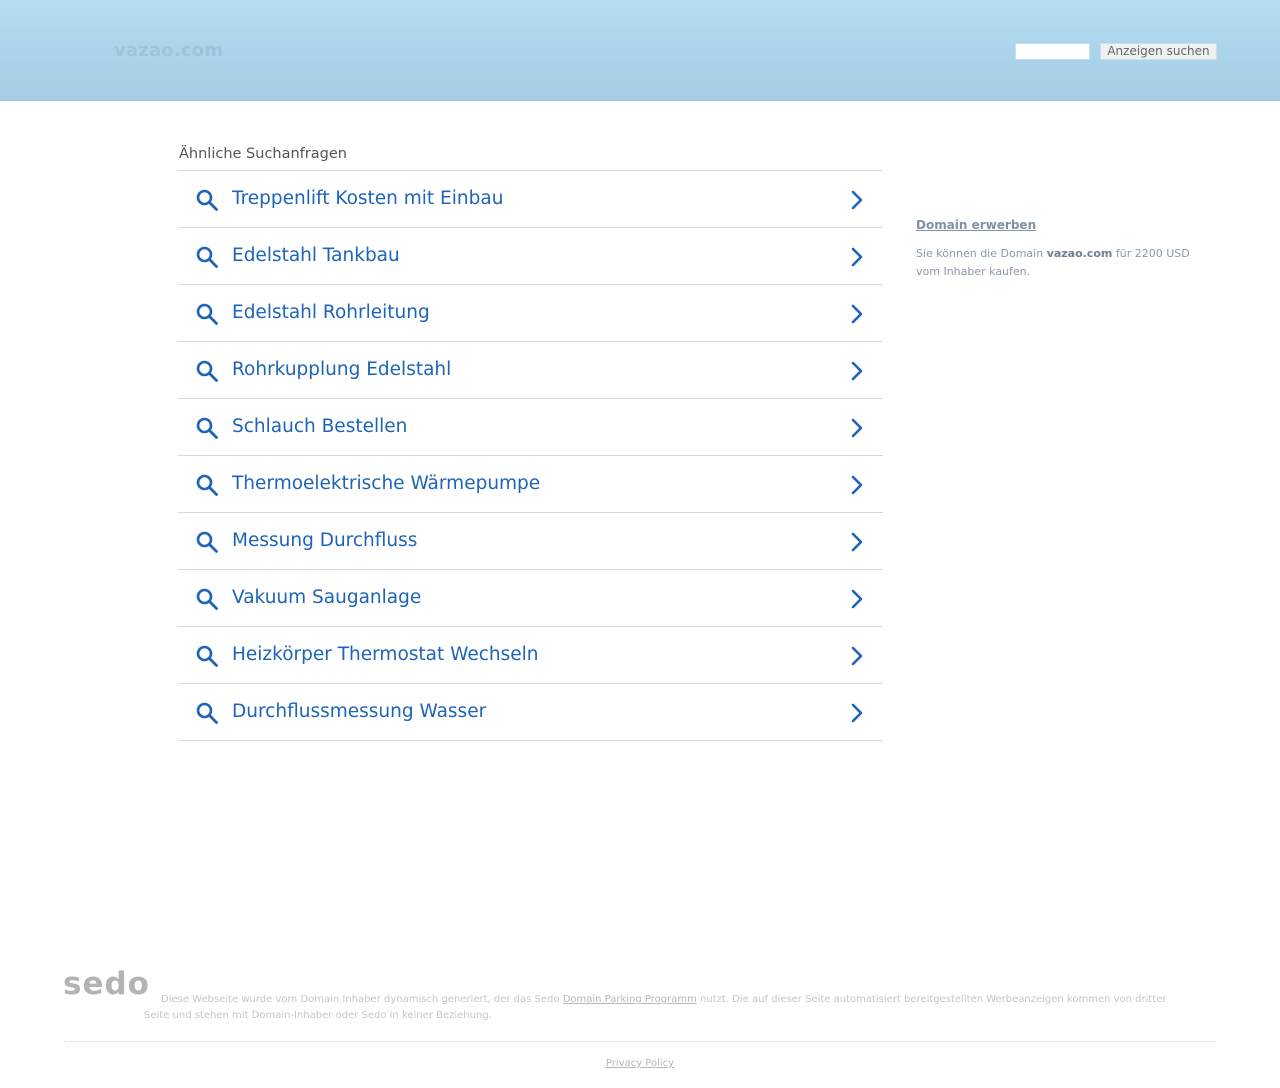 The width and height of the screenshot is (1280, 1088). Describe the element at coordinates (640, 1041) in the screenshot. I see `footer-divider` at that location.